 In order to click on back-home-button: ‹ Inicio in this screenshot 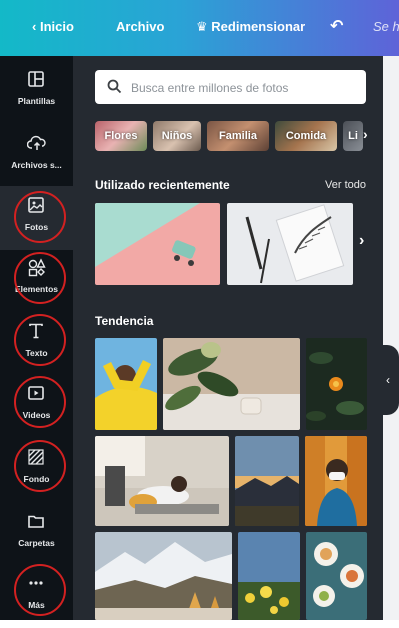, I will do `click(53, 26)`.